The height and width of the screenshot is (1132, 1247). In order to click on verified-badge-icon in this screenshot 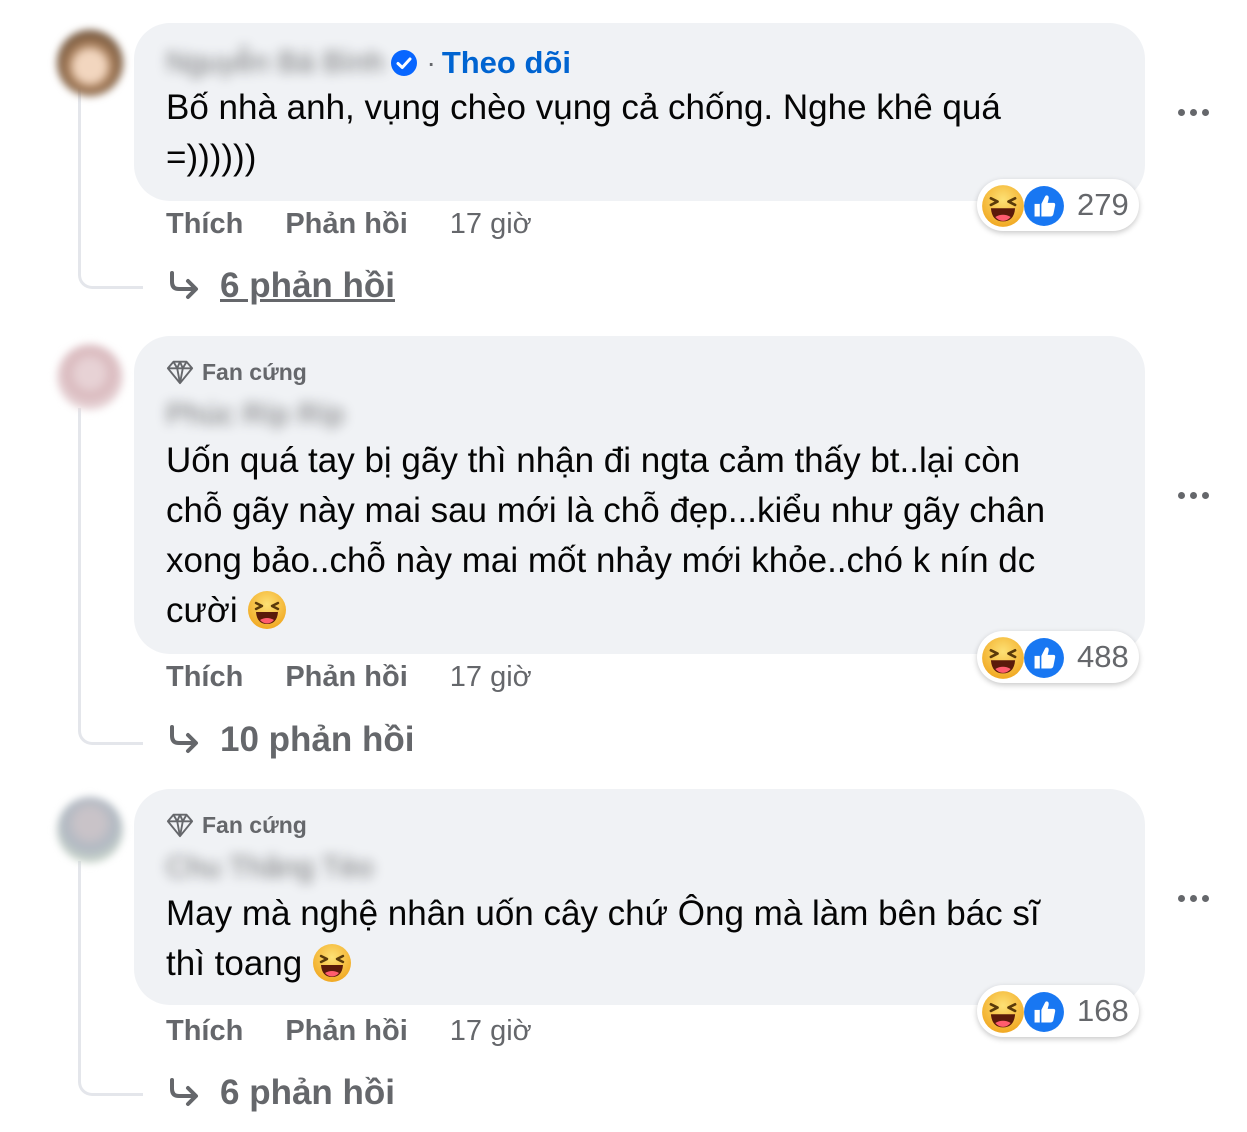, I will do `click(404, 63)`.